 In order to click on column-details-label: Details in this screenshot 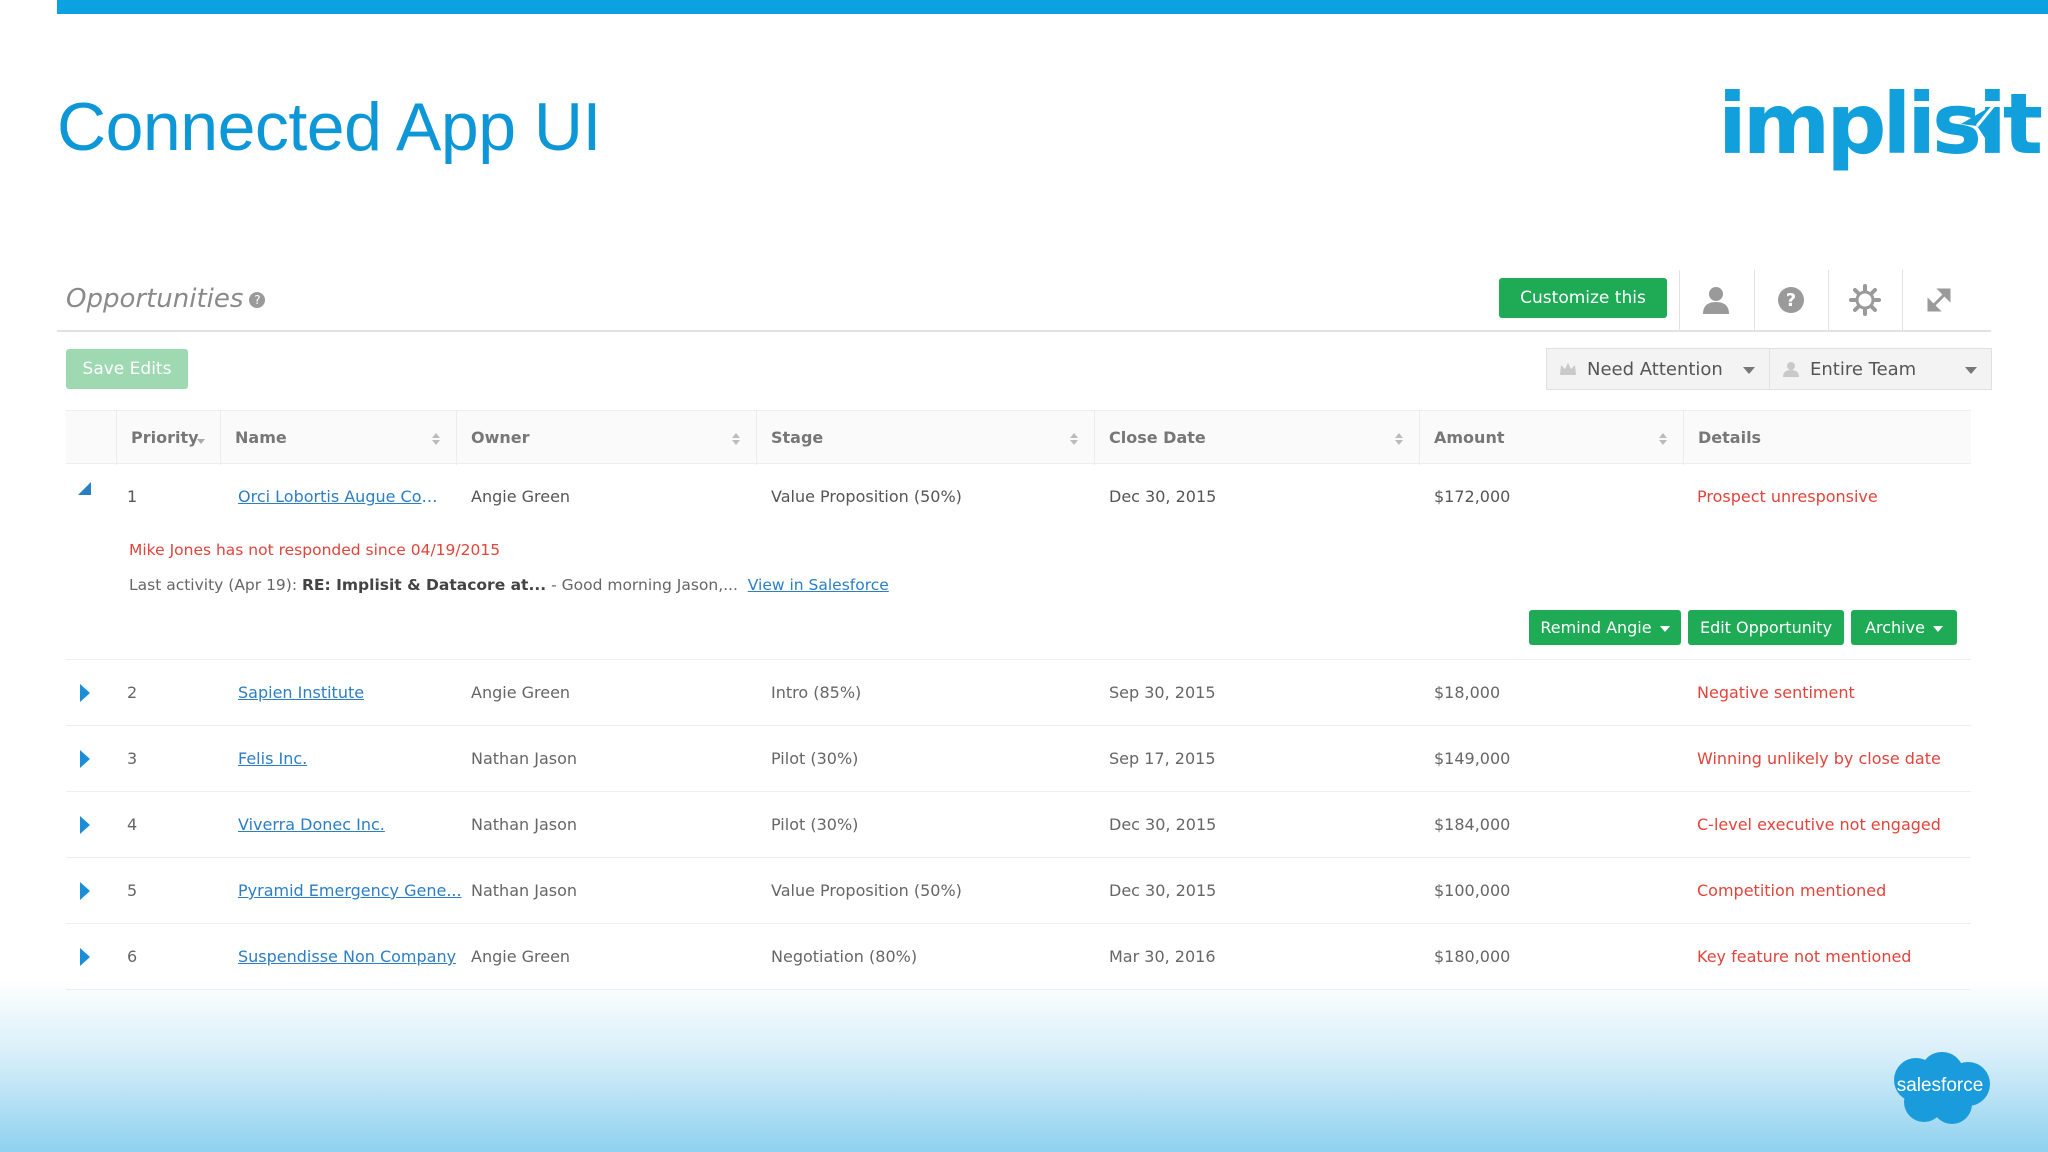, I will do `click(1730, 437)`.